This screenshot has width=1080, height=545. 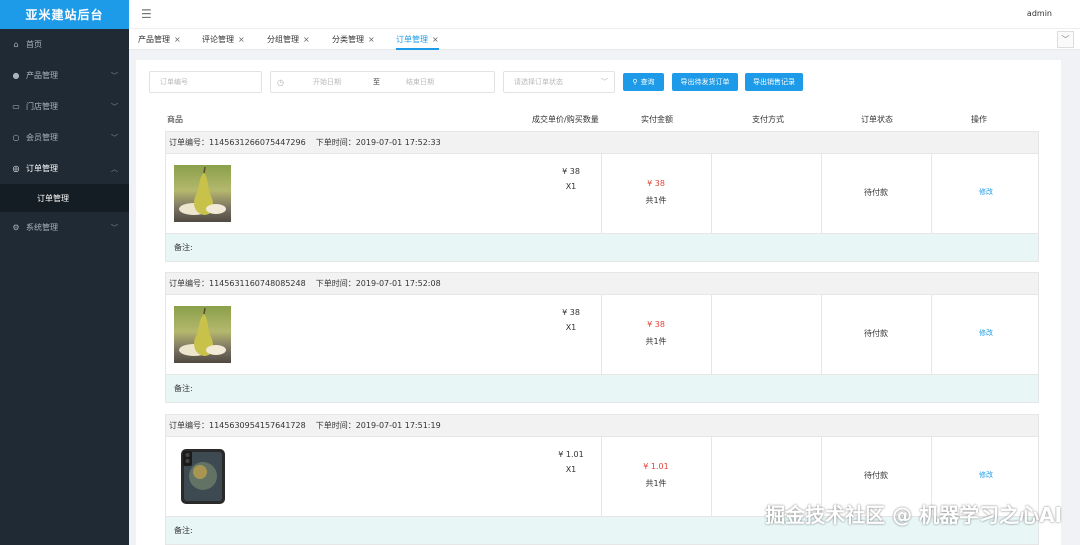 What do you see at coordinates (16, 106) in the screenshot?
I see `store-icon: ▭` at bounding box center [16, 106].